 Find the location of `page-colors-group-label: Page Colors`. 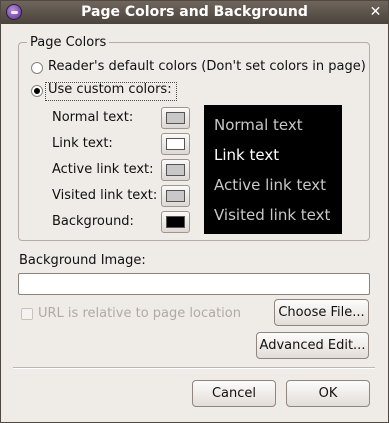

page-colors-group-label: Page Colors is located at coordinates (68, 42).